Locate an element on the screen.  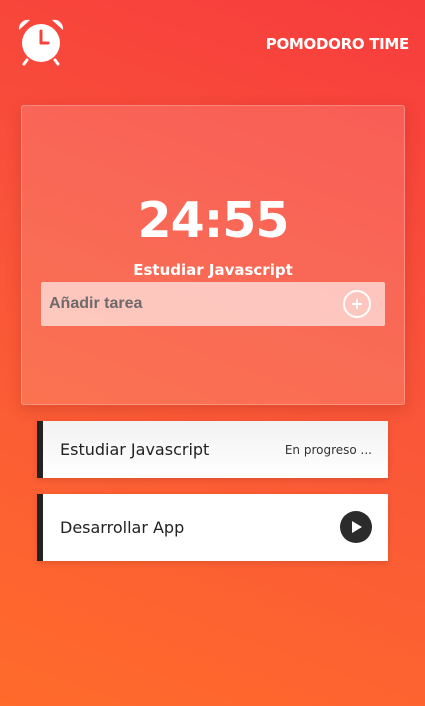
alarm-clock-icon is located at coordinates (41, 42).